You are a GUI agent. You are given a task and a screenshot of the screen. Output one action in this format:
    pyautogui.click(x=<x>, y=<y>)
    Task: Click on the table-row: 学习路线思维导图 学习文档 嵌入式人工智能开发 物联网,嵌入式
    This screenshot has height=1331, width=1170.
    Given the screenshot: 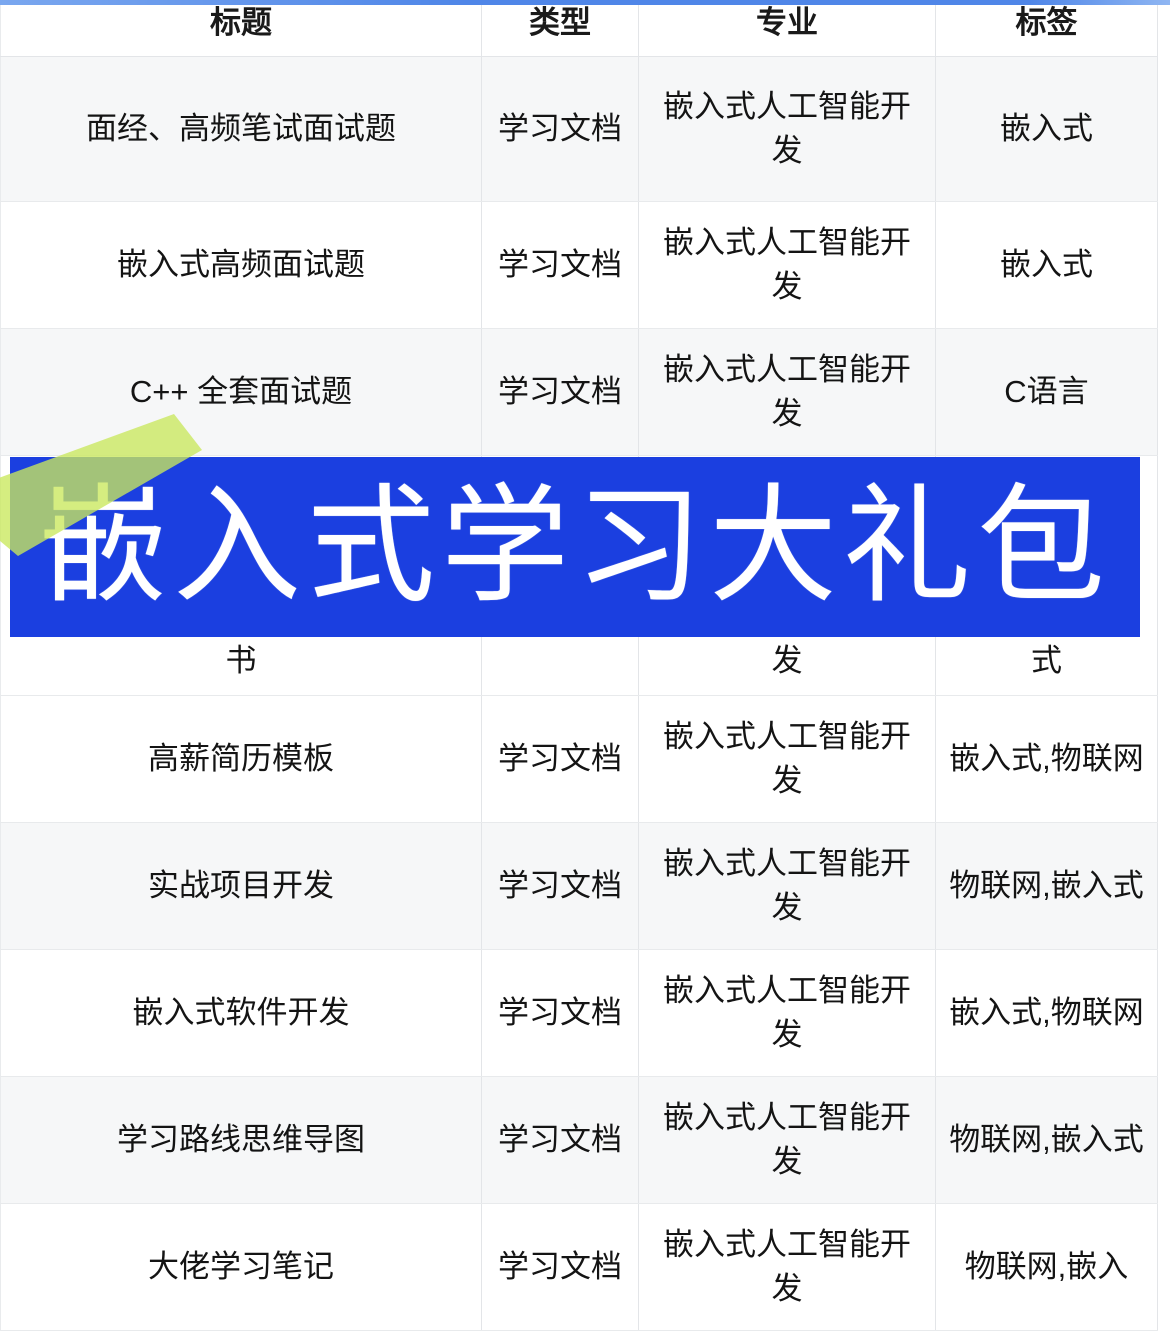 What is the action you would take?
    pyautogui.click(x=579, y=1140)
    